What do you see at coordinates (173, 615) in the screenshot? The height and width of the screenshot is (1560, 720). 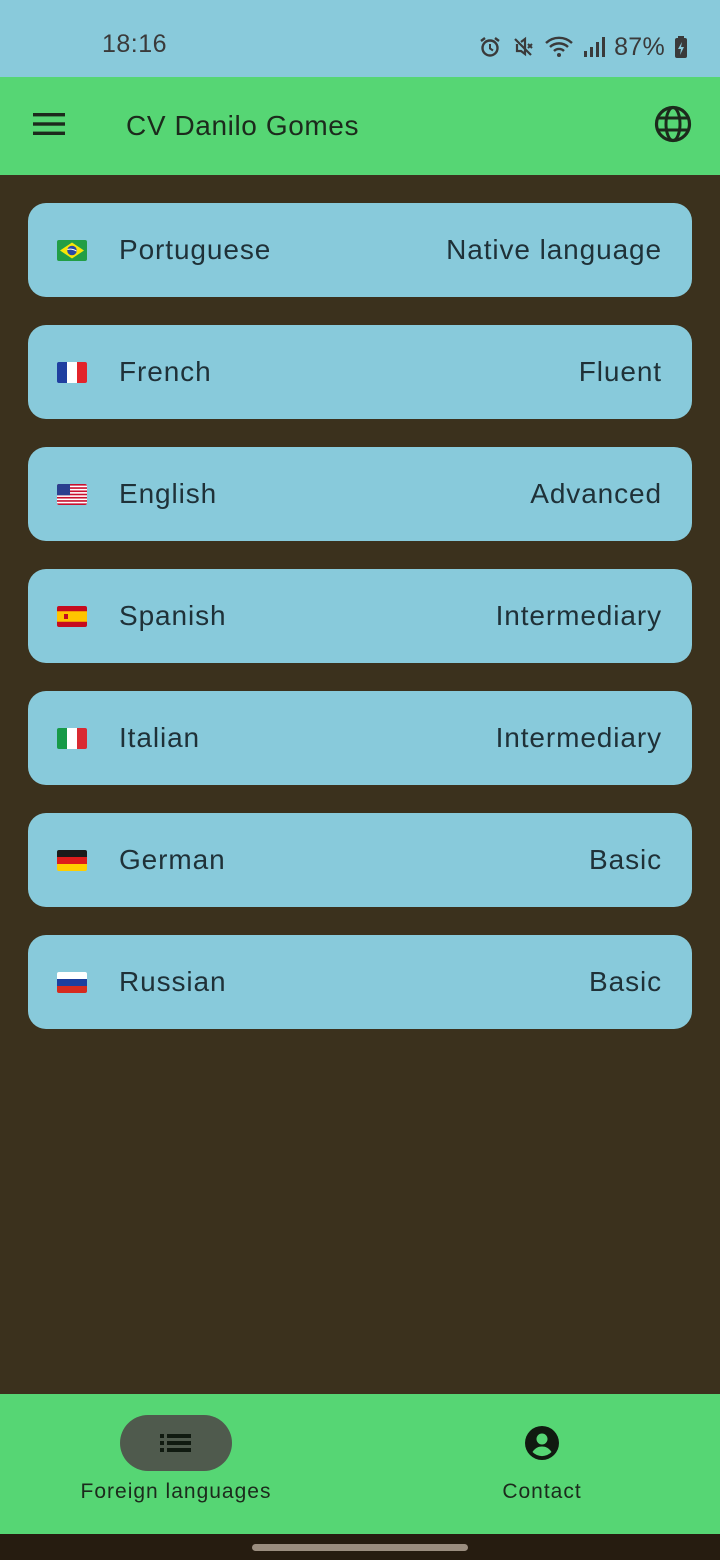 I see `language-name: Spanish` at bounding box center [173, 615].